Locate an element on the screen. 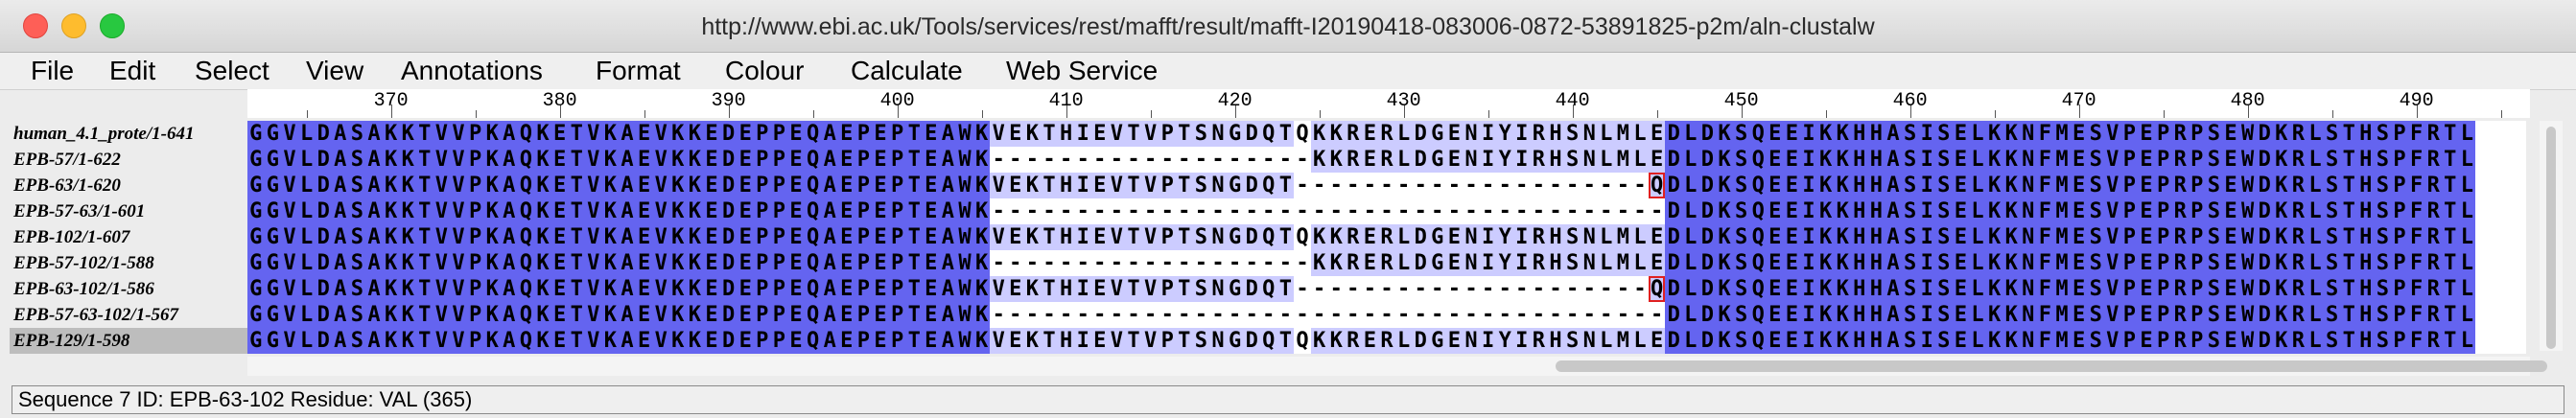 The image size is (2576, 418). residue-cell: R is located at coordinates (1386, 263).